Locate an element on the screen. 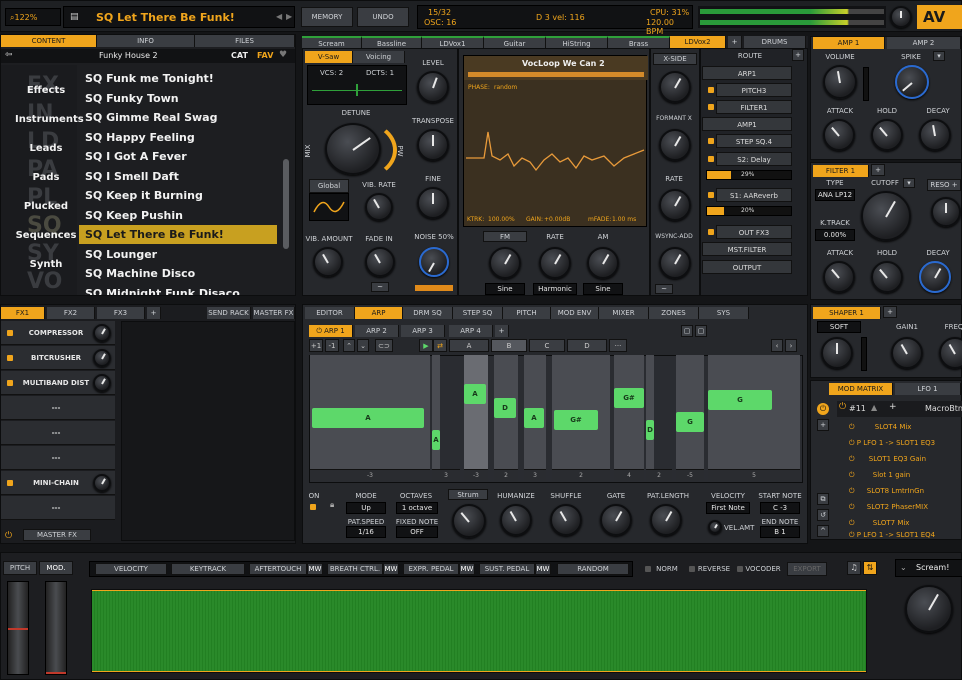 The image size is (962, 680). route-s2-delay: S2: Delay is located at coordinates (754, 159).